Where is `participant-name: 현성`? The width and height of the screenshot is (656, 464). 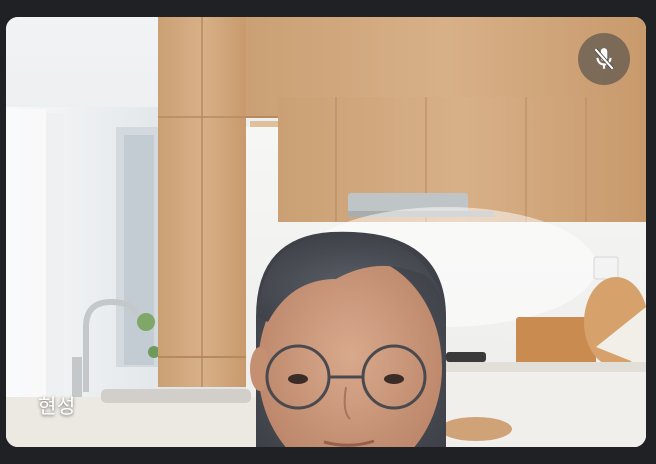 participant-name: 현성 is located at coordinates (57, 406).